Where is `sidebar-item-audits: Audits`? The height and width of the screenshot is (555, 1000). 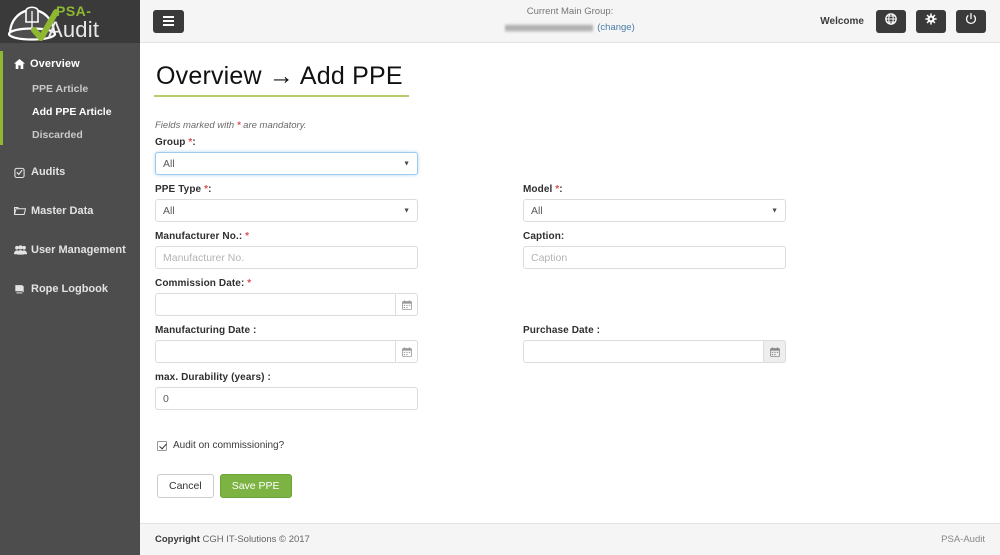
sidebar-item-audits: Audits is located at coordinates (70, 172).